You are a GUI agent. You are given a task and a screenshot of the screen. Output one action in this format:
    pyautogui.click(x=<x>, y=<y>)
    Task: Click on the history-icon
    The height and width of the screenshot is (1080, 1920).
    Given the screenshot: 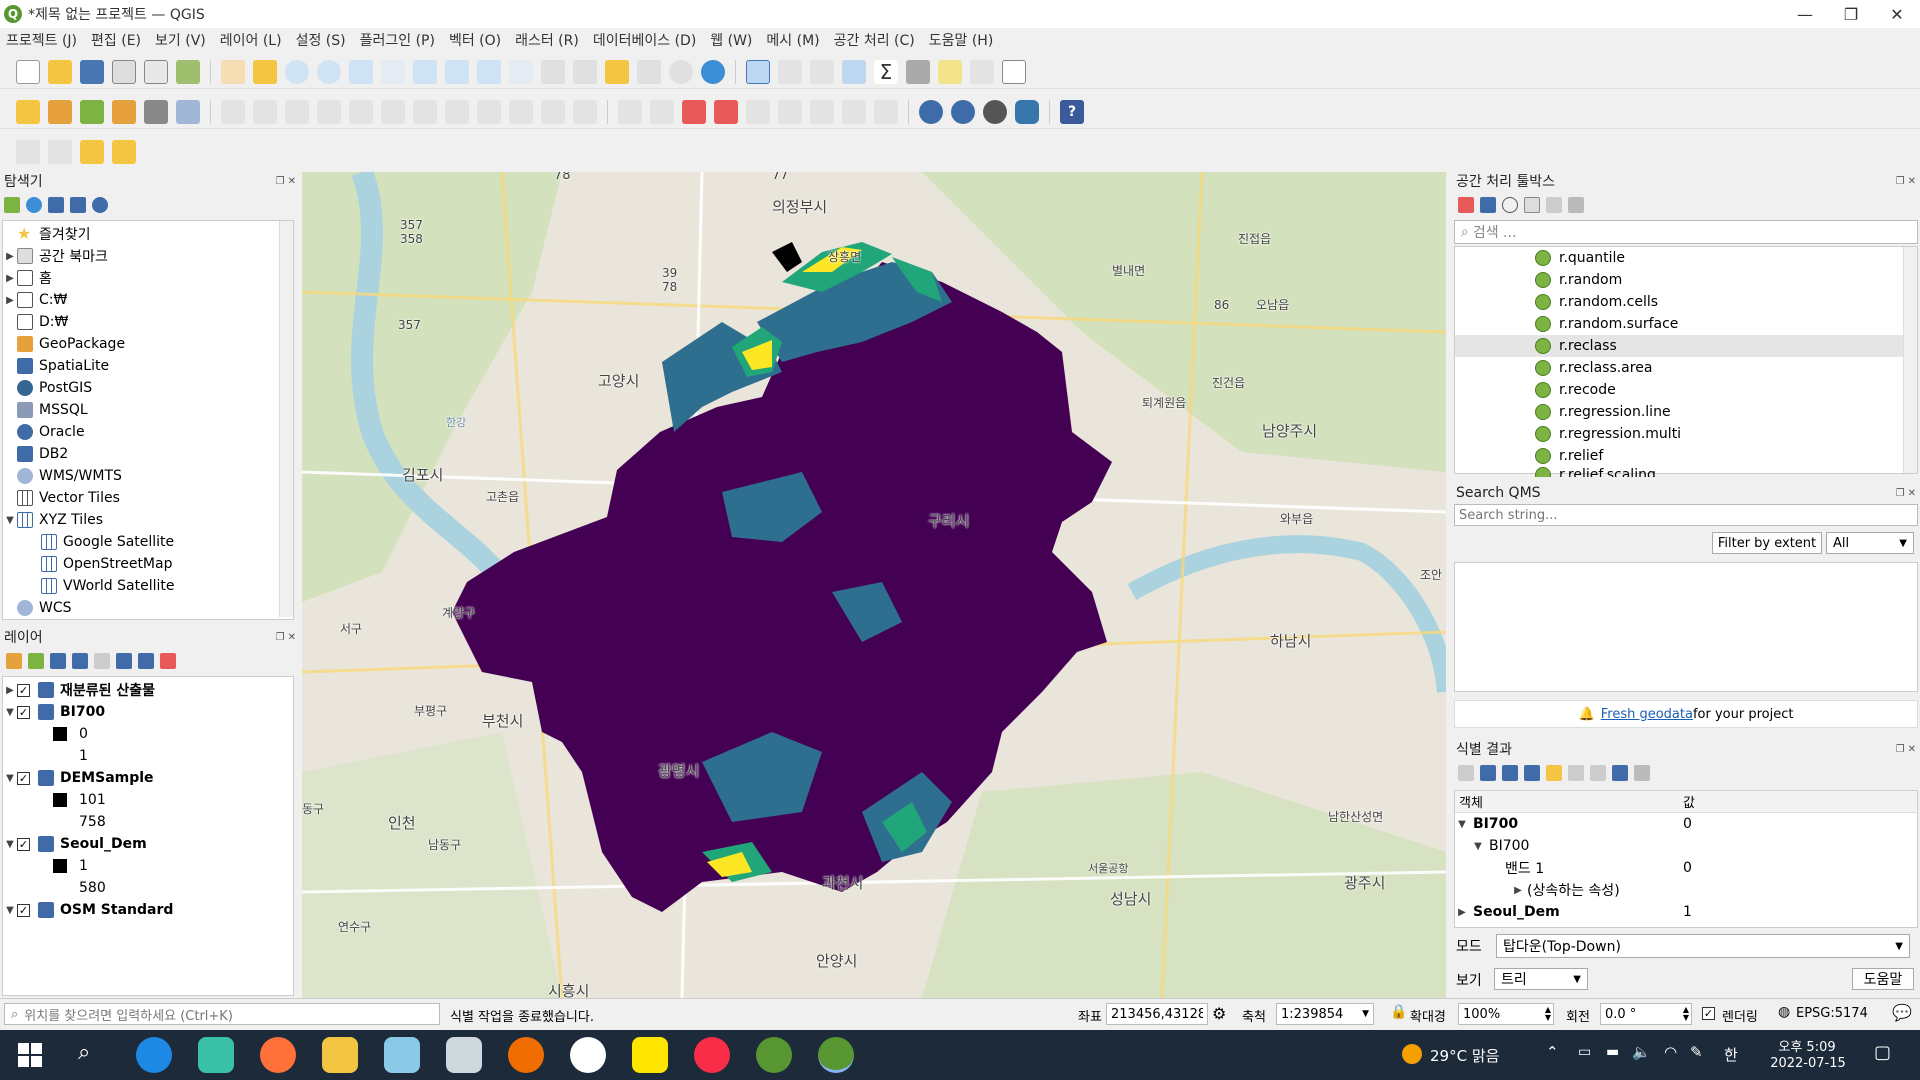 What is the action you would take?
    pyautogui.click(x=1510, y=205)
    